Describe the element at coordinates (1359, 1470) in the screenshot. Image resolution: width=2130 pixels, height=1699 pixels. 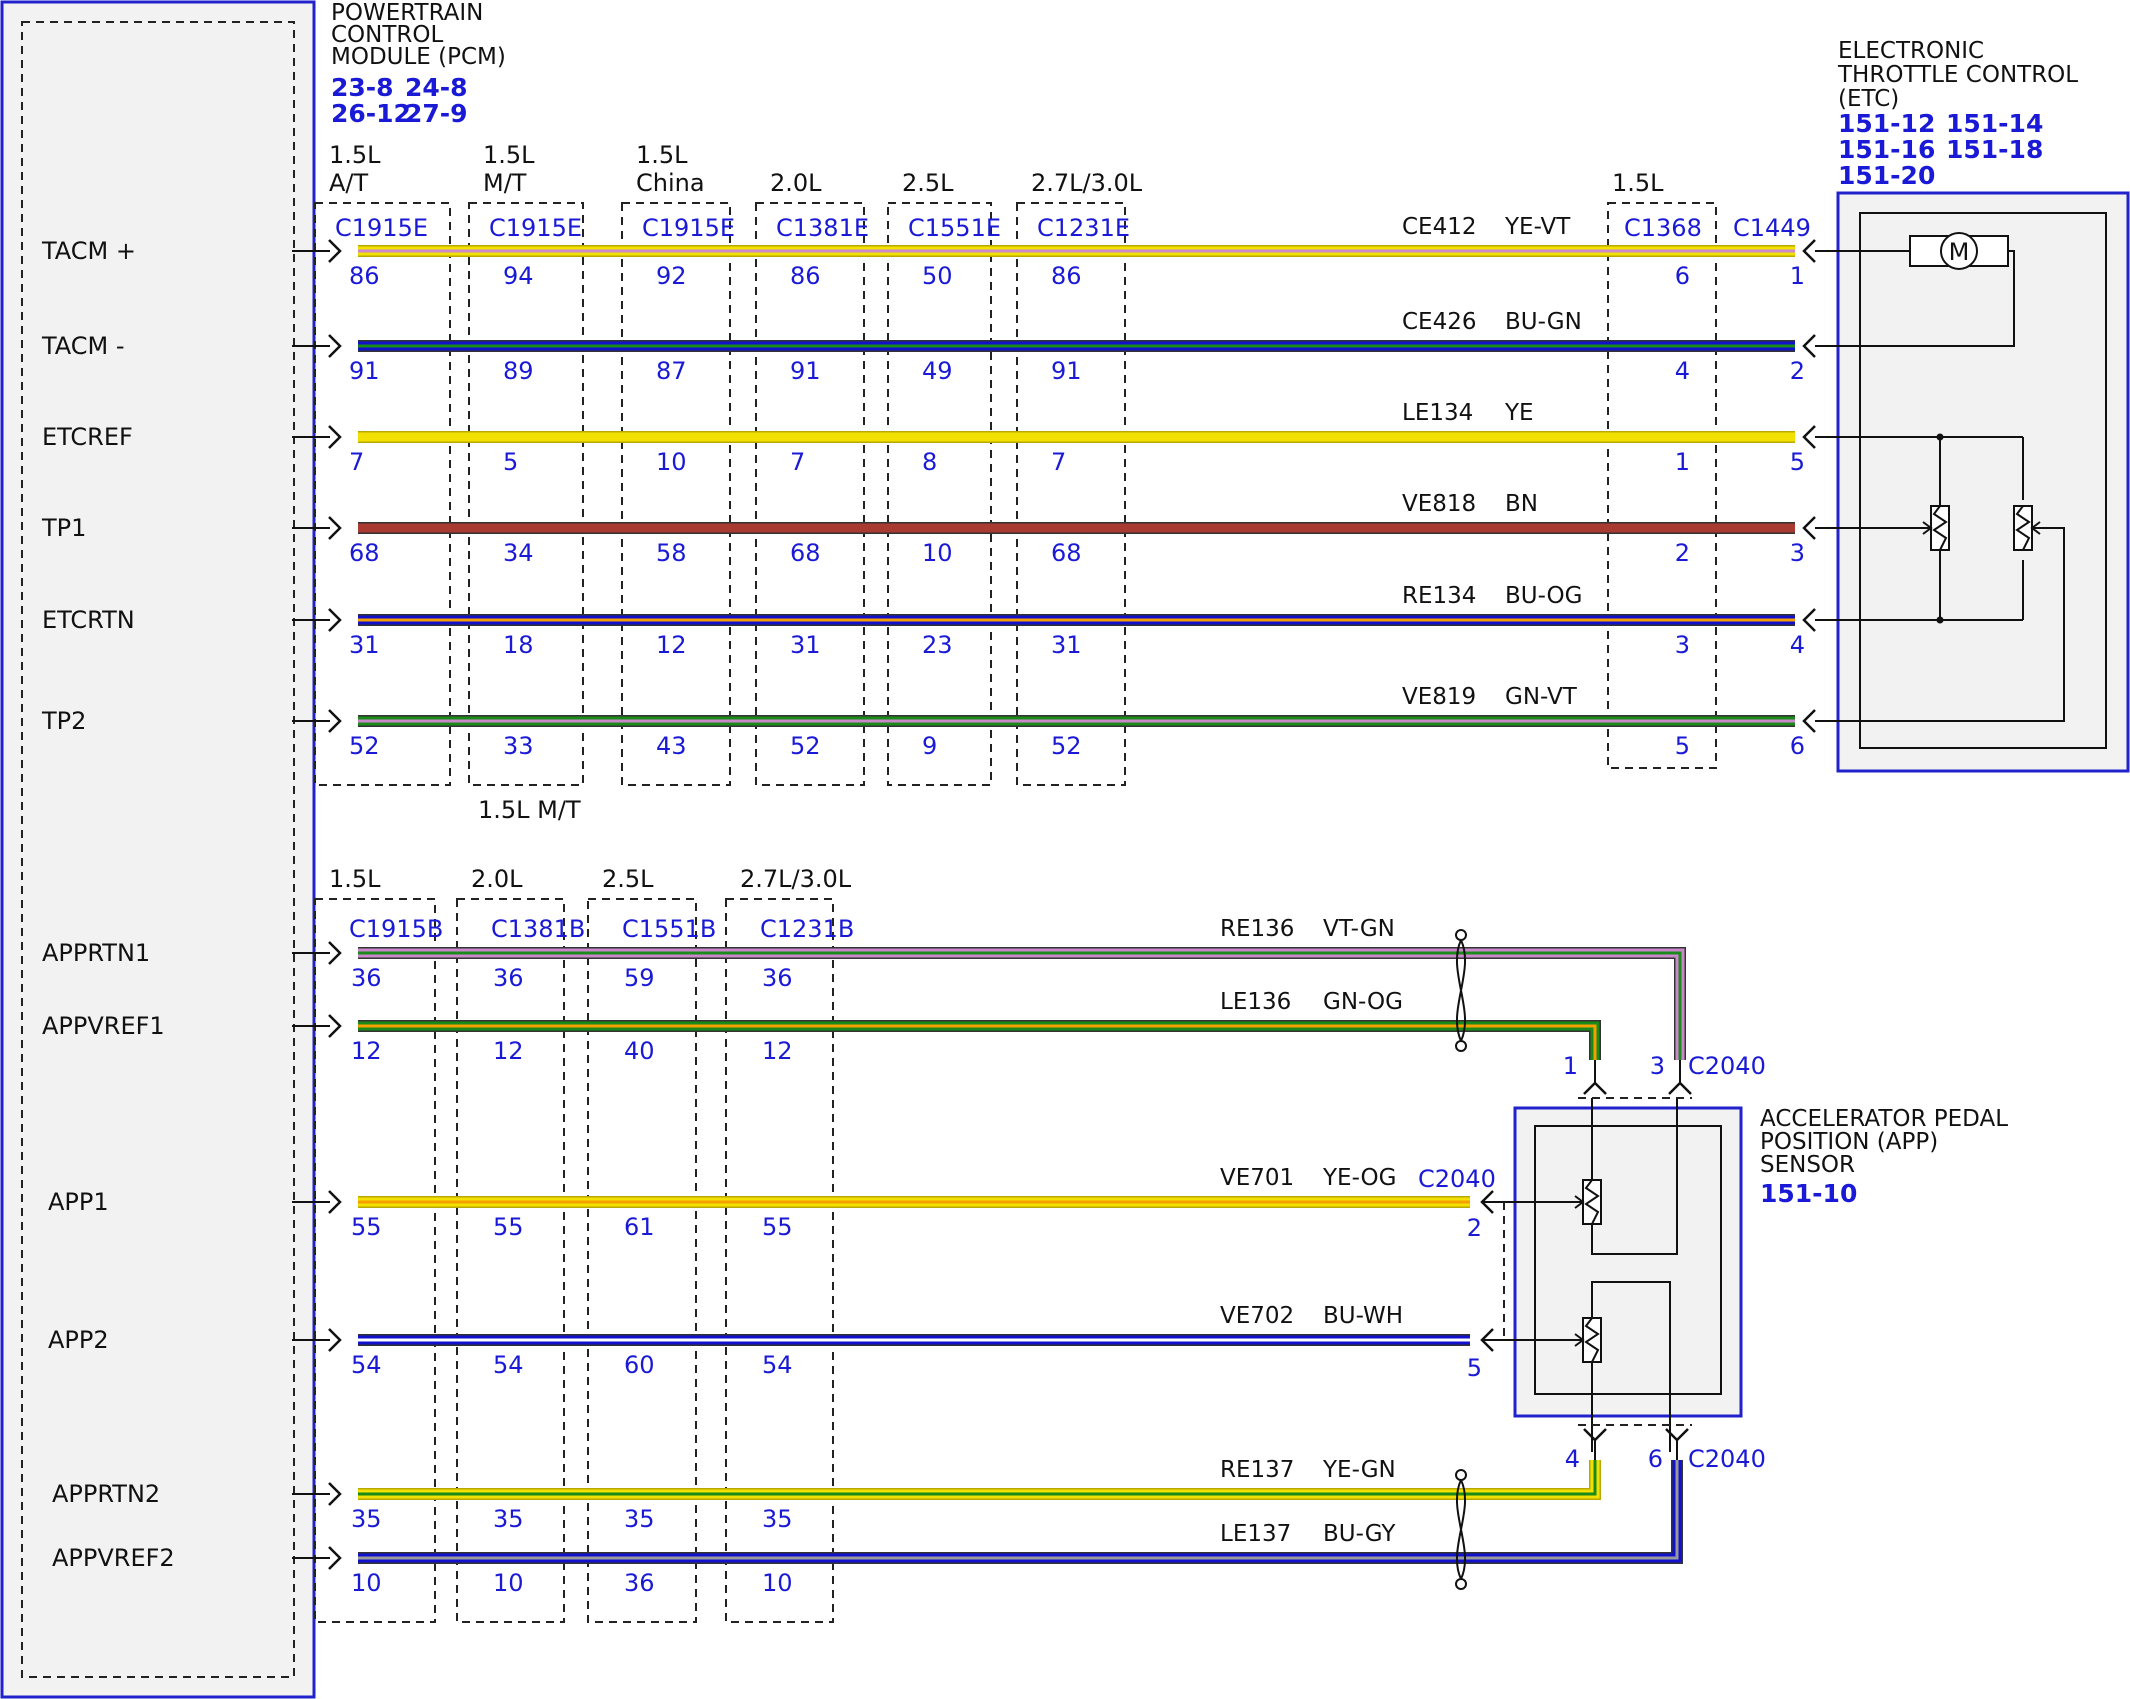
I see `wire-color-code: YE-GN` at that location.